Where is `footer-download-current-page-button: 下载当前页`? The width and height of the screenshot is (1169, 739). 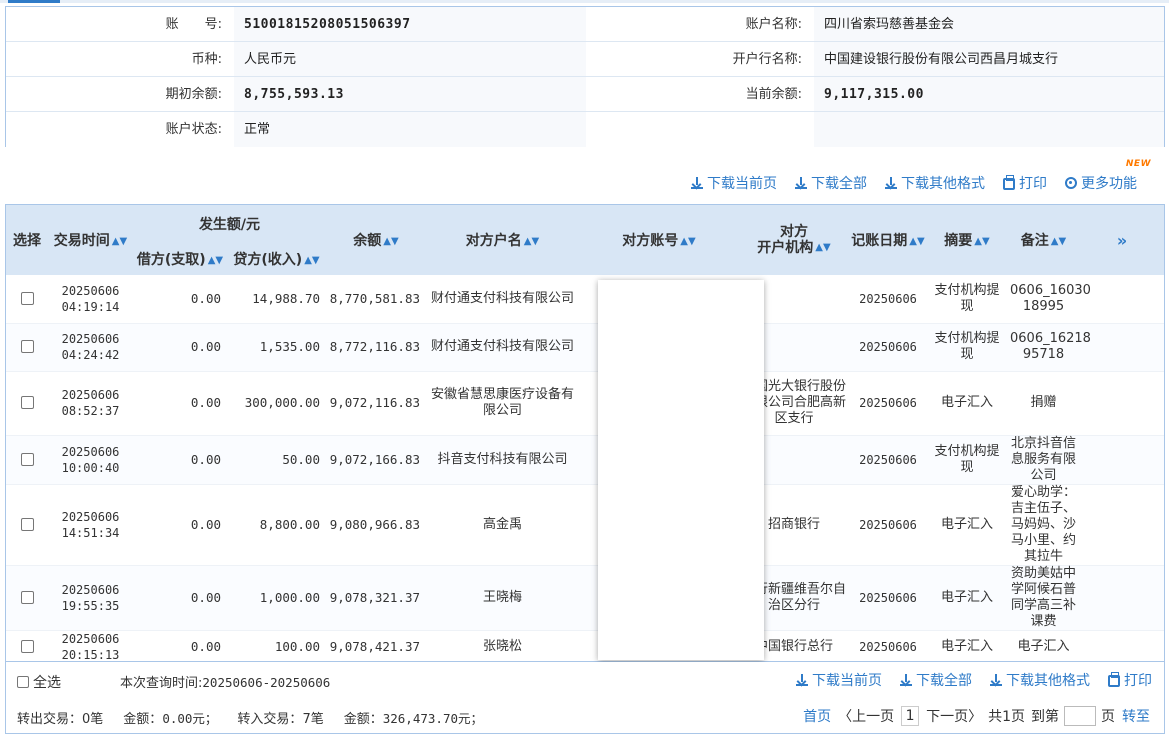
footer-download-current-page-button: 下载当前页 is located at coordinates (839, 680).